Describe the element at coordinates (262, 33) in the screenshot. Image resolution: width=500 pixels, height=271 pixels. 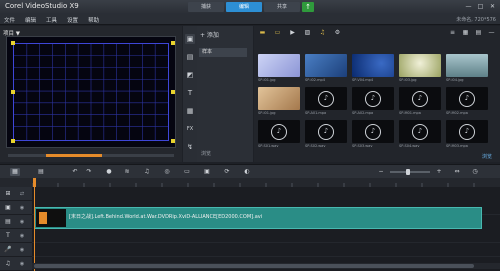
I see `import-folder-icon: ▬` at that location.